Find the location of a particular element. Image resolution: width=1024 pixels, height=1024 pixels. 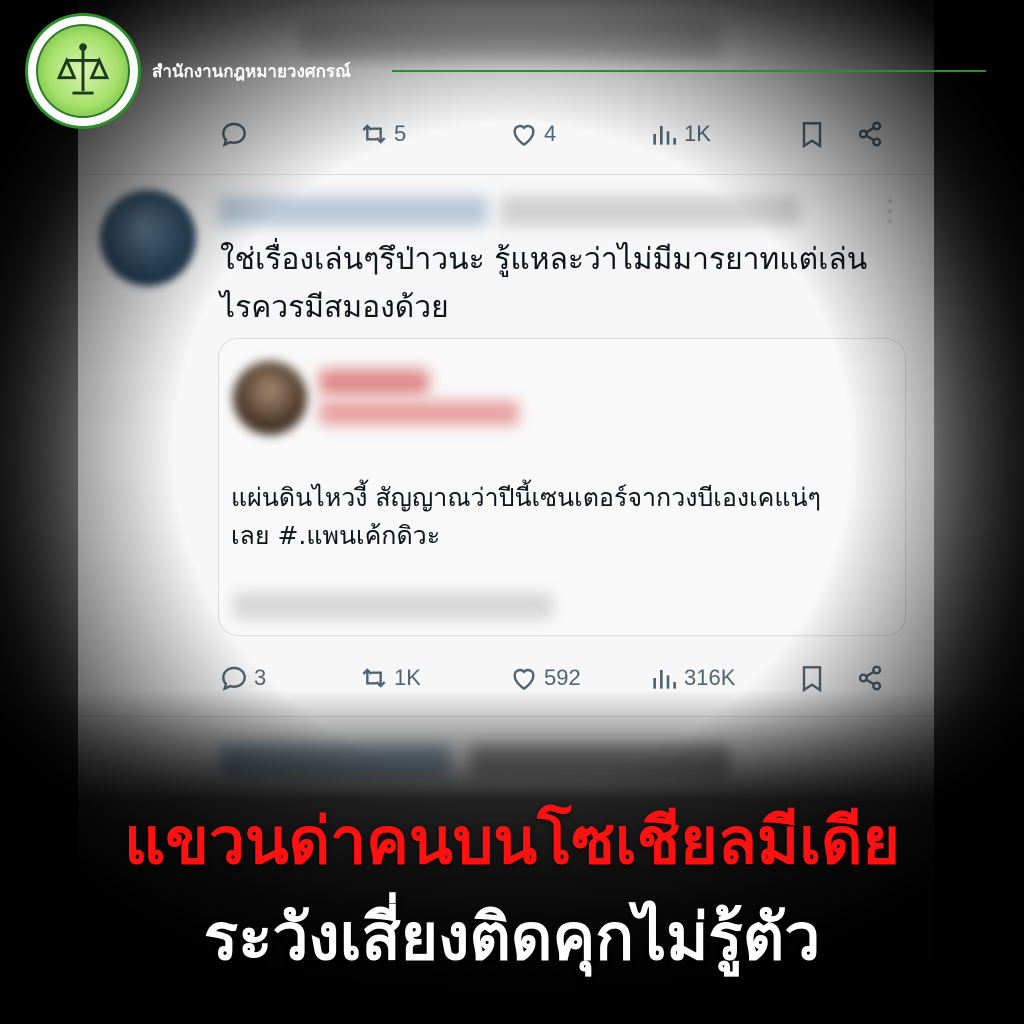

more-icon: · · · is located at coordinates (890, 213).